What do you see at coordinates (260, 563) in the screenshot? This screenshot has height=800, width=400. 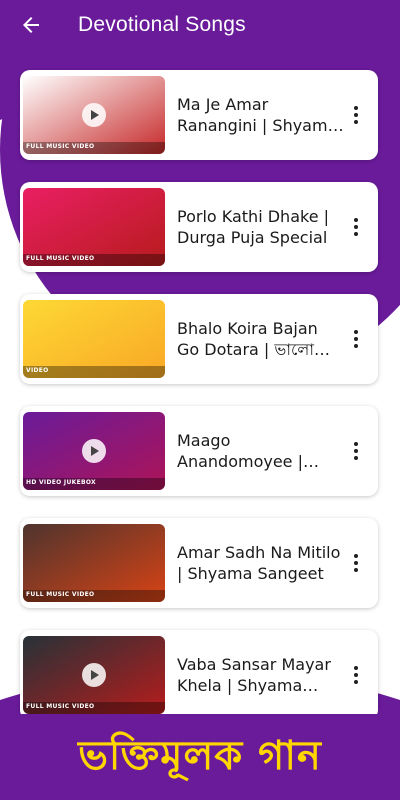 I see `song-title: Amar Sadh Na Mitilo | Shyama Sangeet` at bounding box center [260, 563].